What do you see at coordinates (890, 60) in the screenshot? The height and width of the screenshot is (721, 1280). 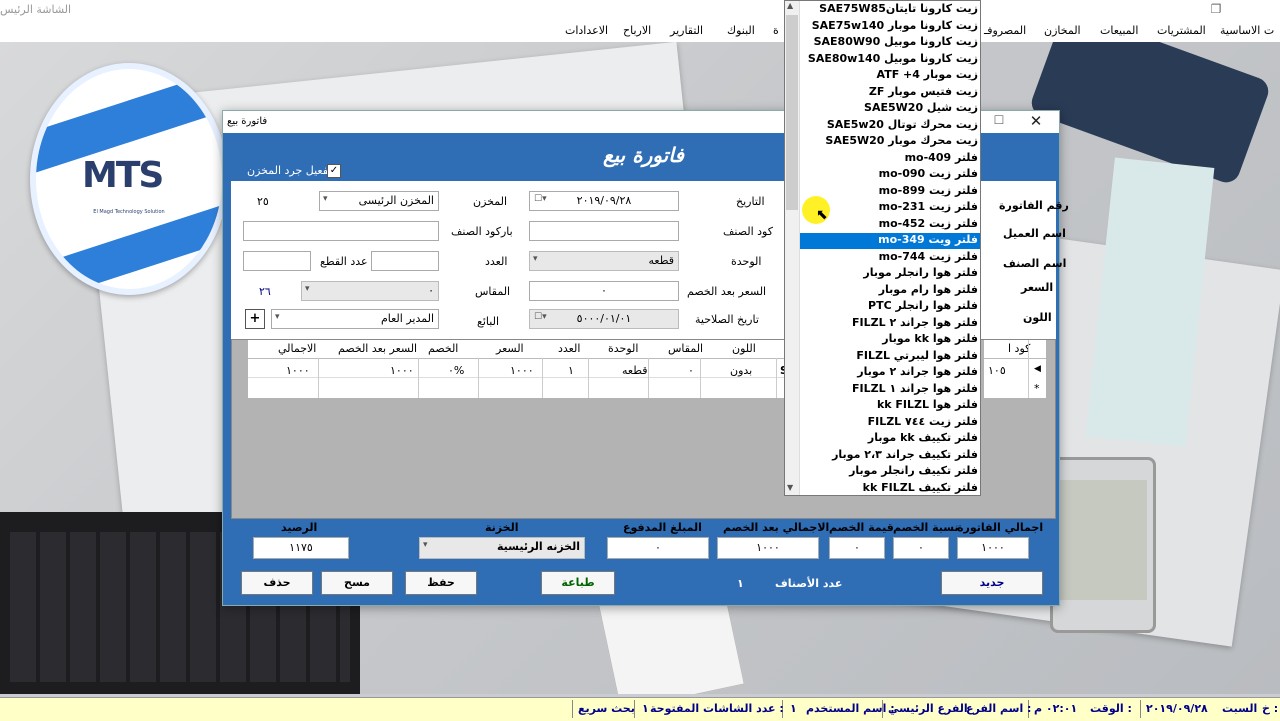 I see `dropdown-item: زيت كارونا موبيل SAE80w140` at bounding box center [890, 60].